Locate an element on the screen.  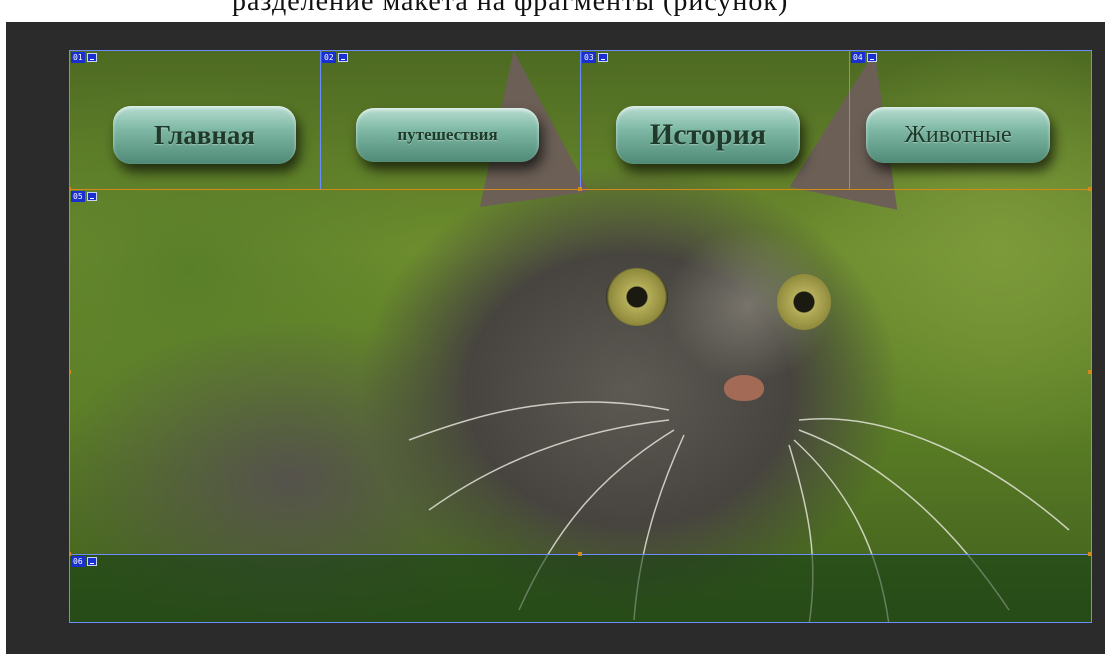
slice-tag: 01 is located at coordinates (84, 57).